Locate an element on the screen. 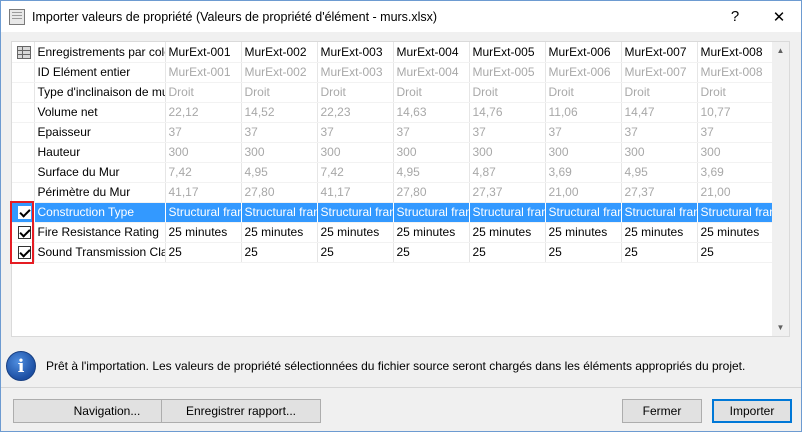 The height and width of the screenshot is (432, 802). property-name: Surface du Mur is located at coordinates (100, 172).